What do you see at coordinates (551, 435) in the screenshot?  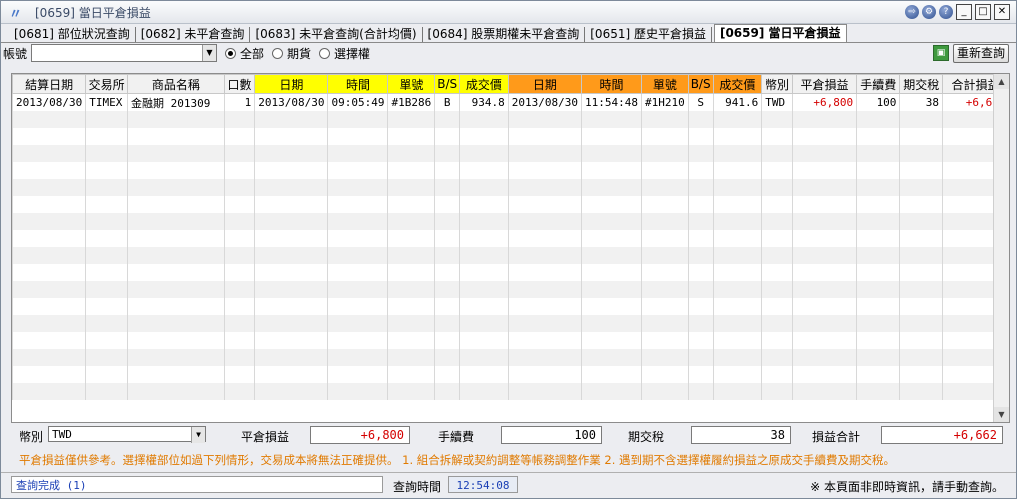 I see `summary-fee-value: 100` at bounding box center [551, 435].